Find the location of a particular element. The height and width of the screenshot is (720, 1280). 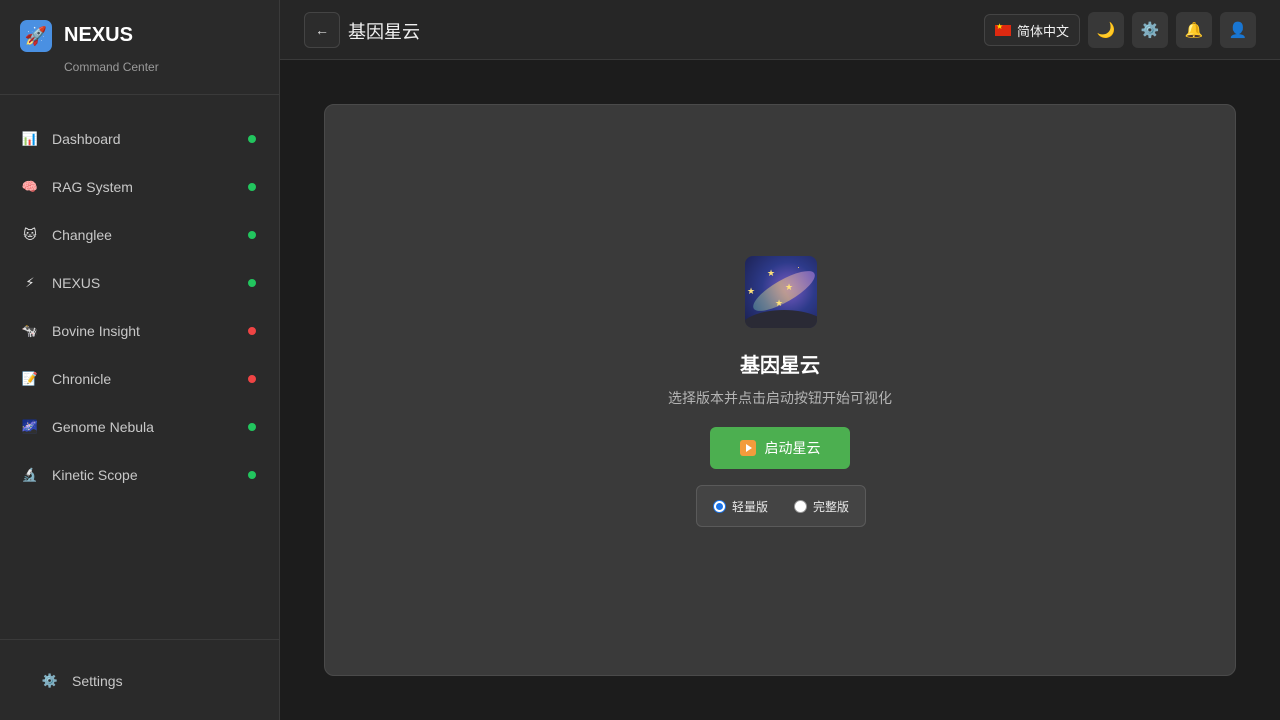

user-button: 👤 is located at coordinates (1238, 30).